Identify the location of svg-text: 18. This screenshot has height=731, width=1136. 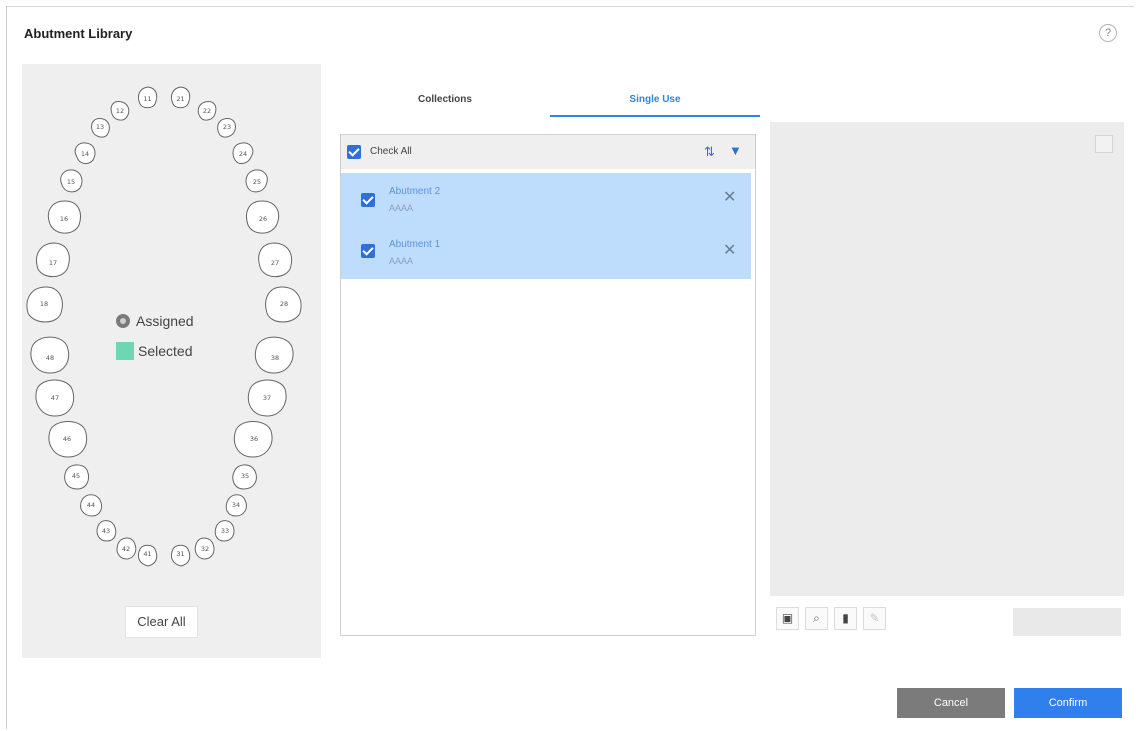
(44, 304).